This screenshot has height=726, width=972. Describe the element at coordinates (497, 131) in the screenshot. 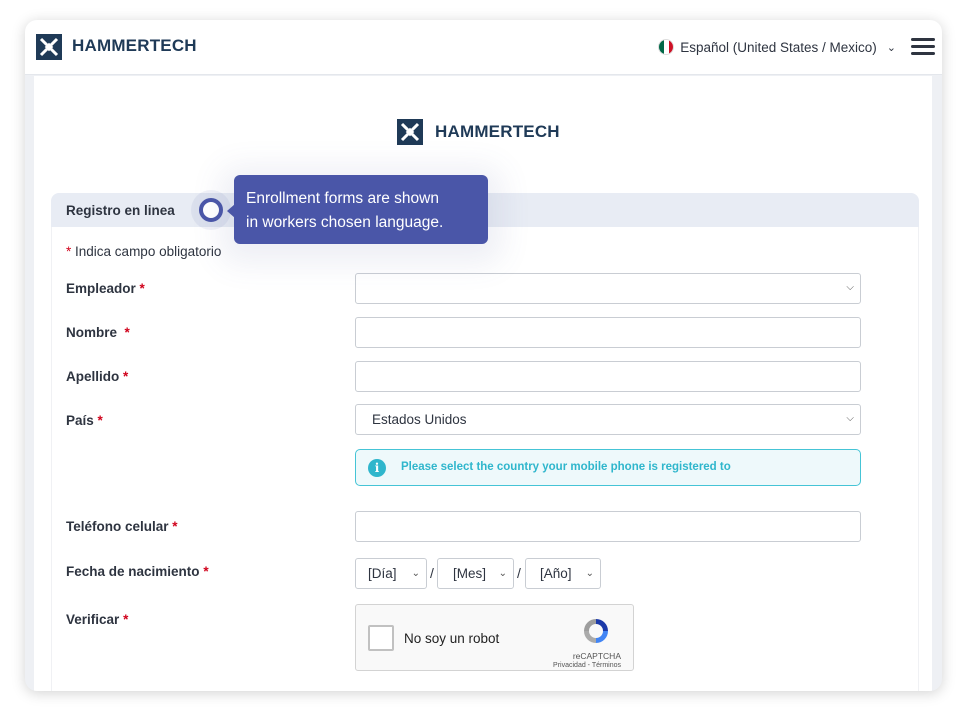

I see `brand-wordmark-center: HAMMERTECH` at that location.